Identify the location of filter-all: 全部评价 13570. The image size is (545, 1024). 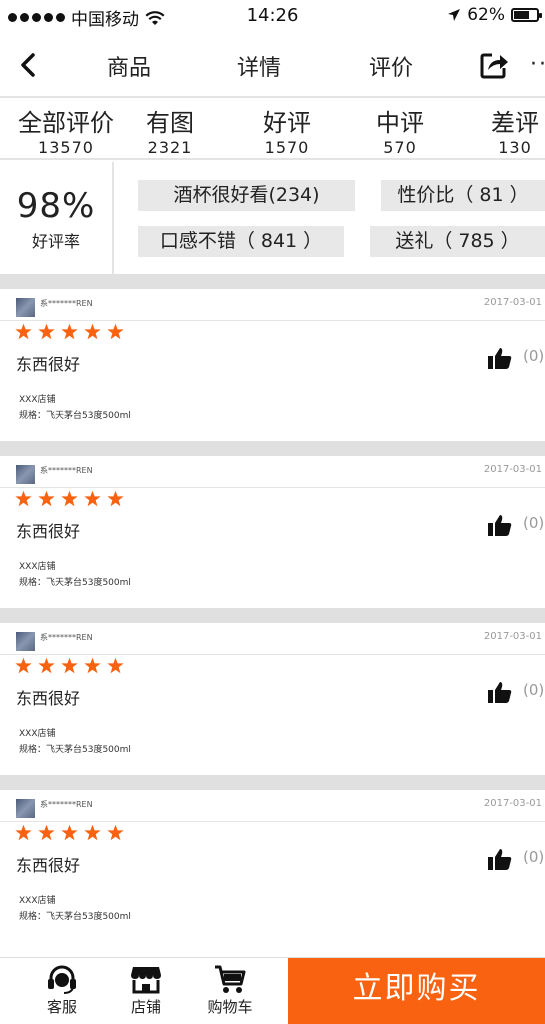
(66, 130).